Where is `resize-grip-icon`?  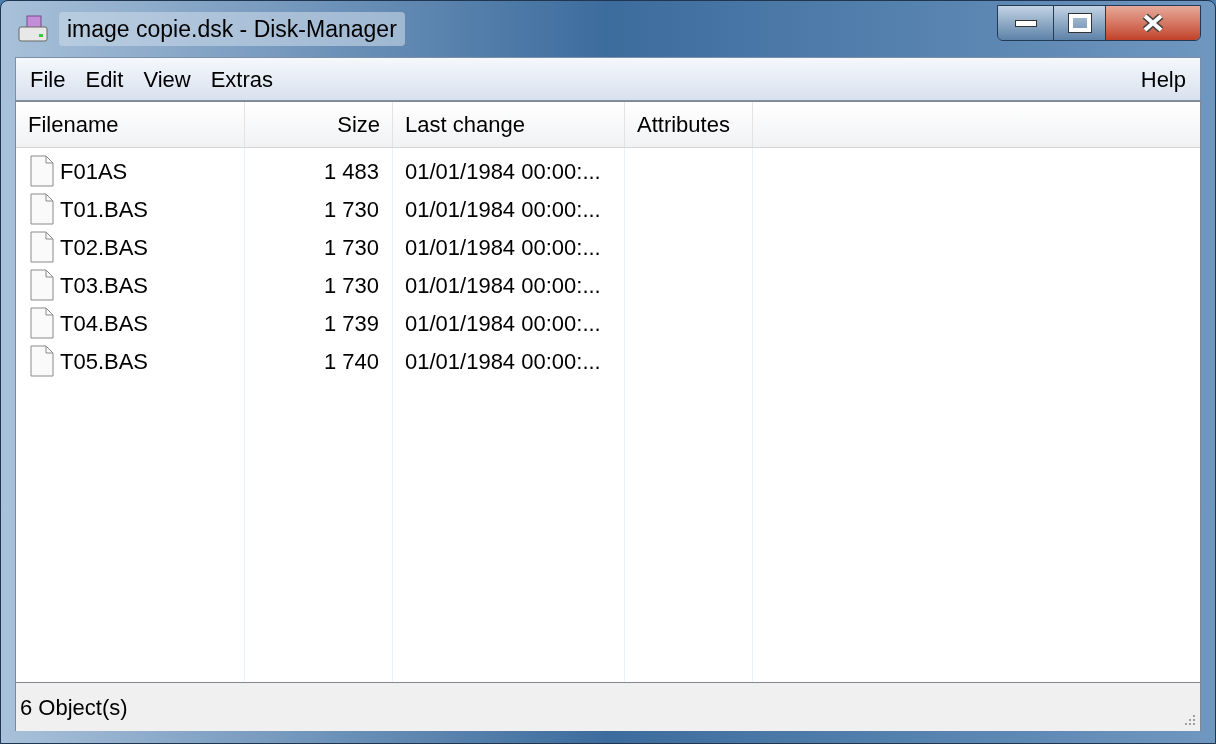 resize-grip-icon is located at coordinates (1189, 720).